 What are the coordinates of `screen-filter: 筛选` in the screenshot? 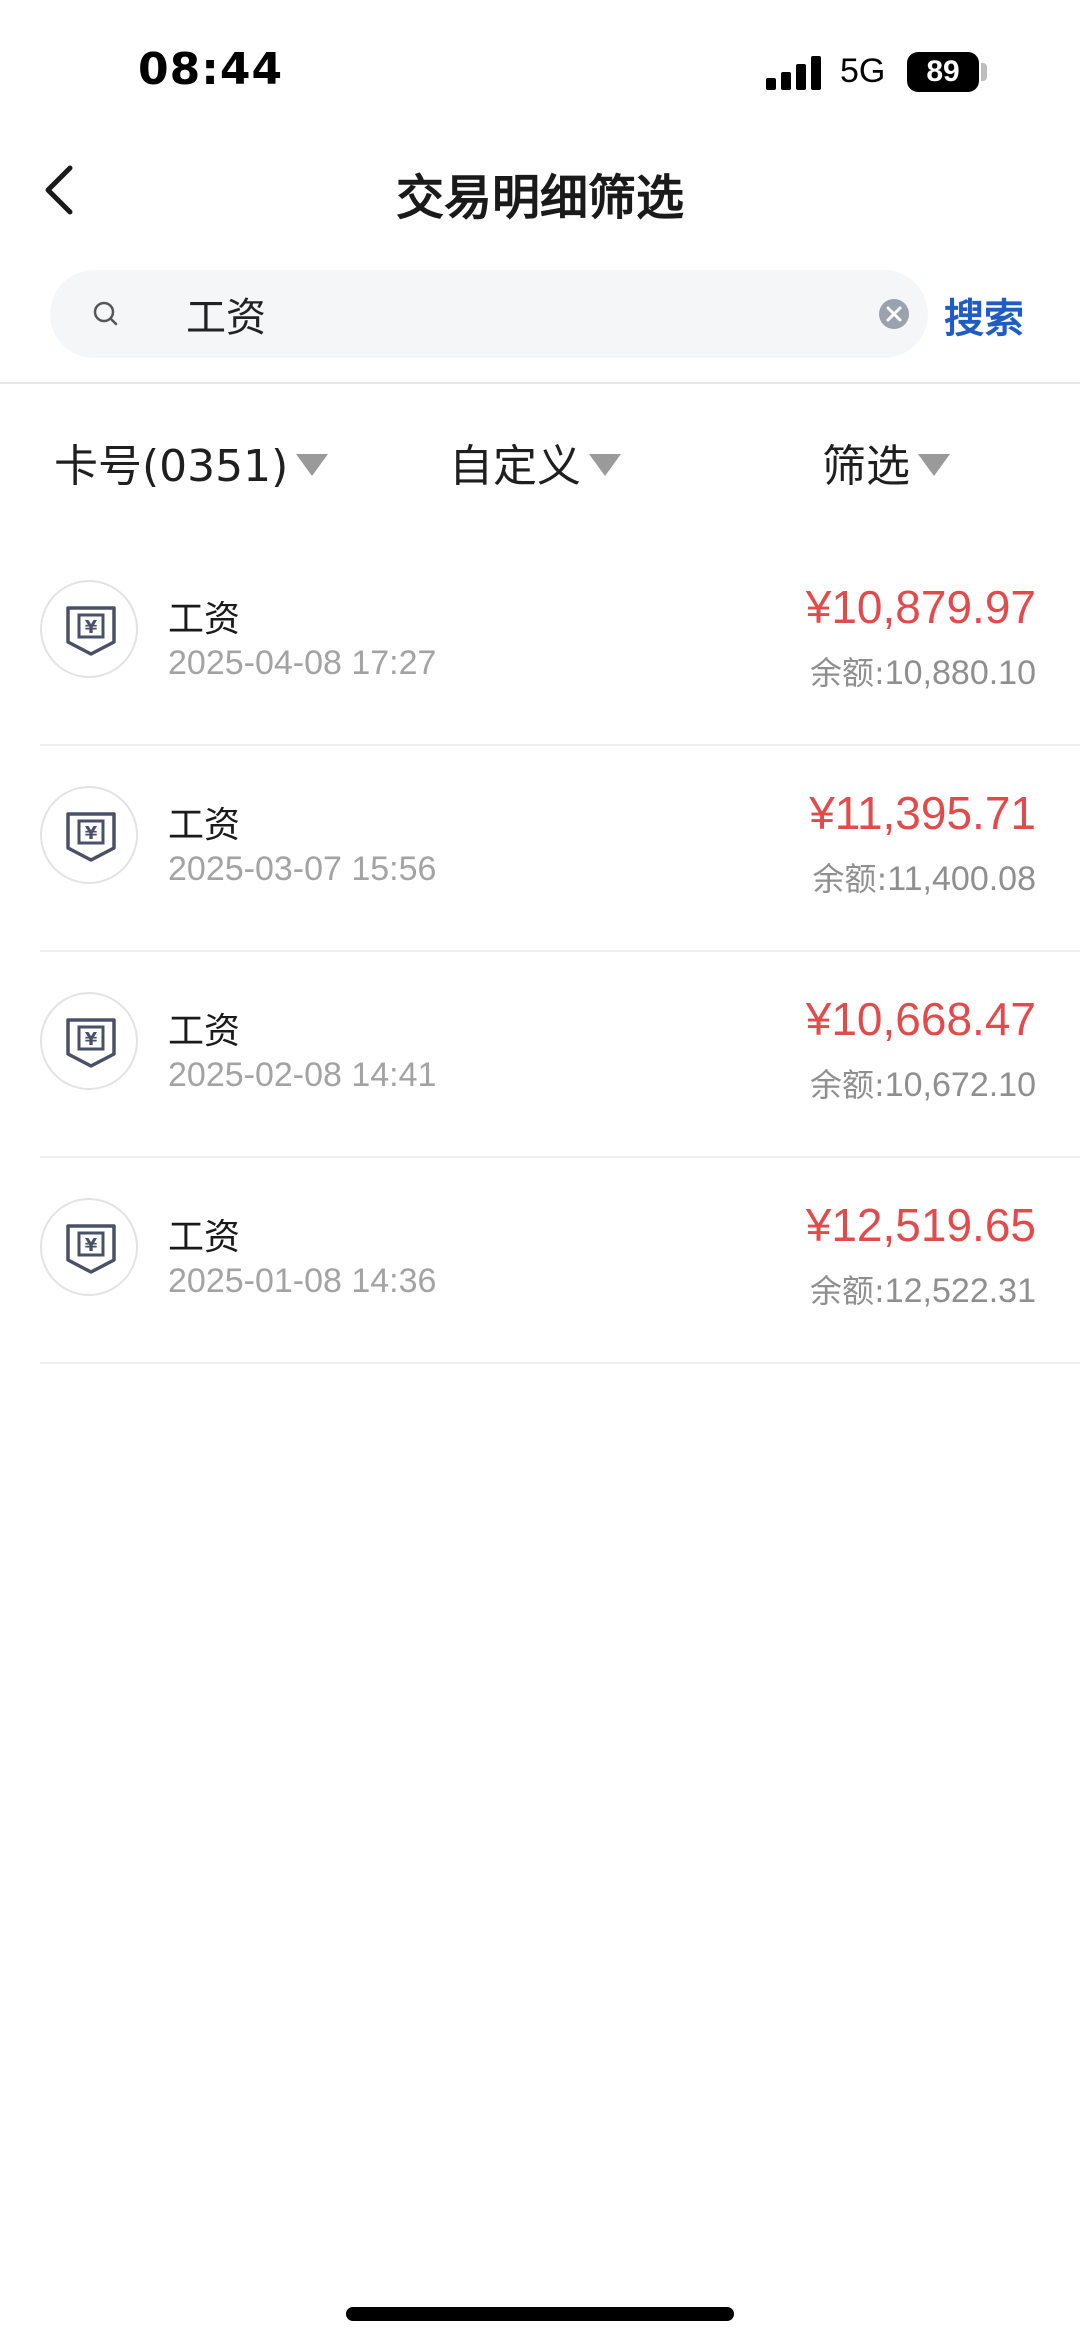 It's located at (886, 465).